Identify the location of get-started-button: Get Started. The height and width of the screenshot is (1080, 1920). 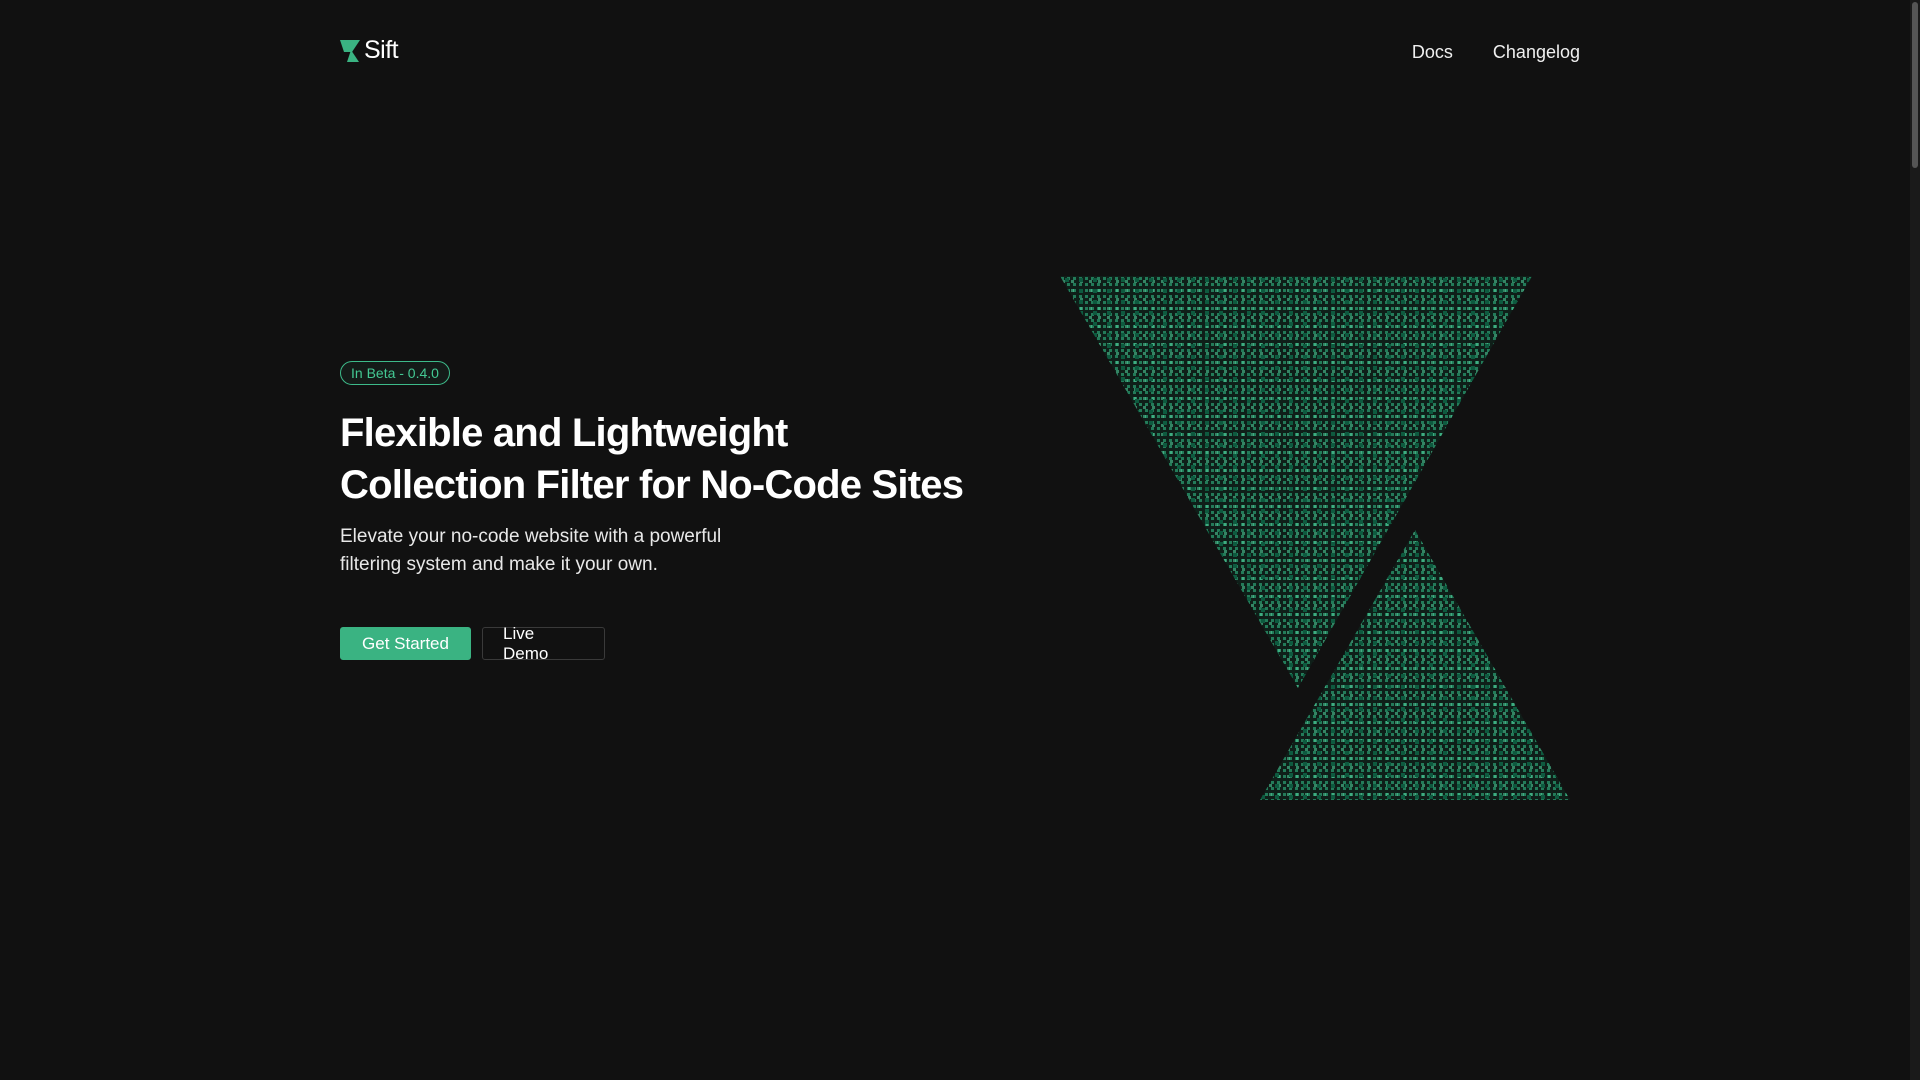
(405, 643).